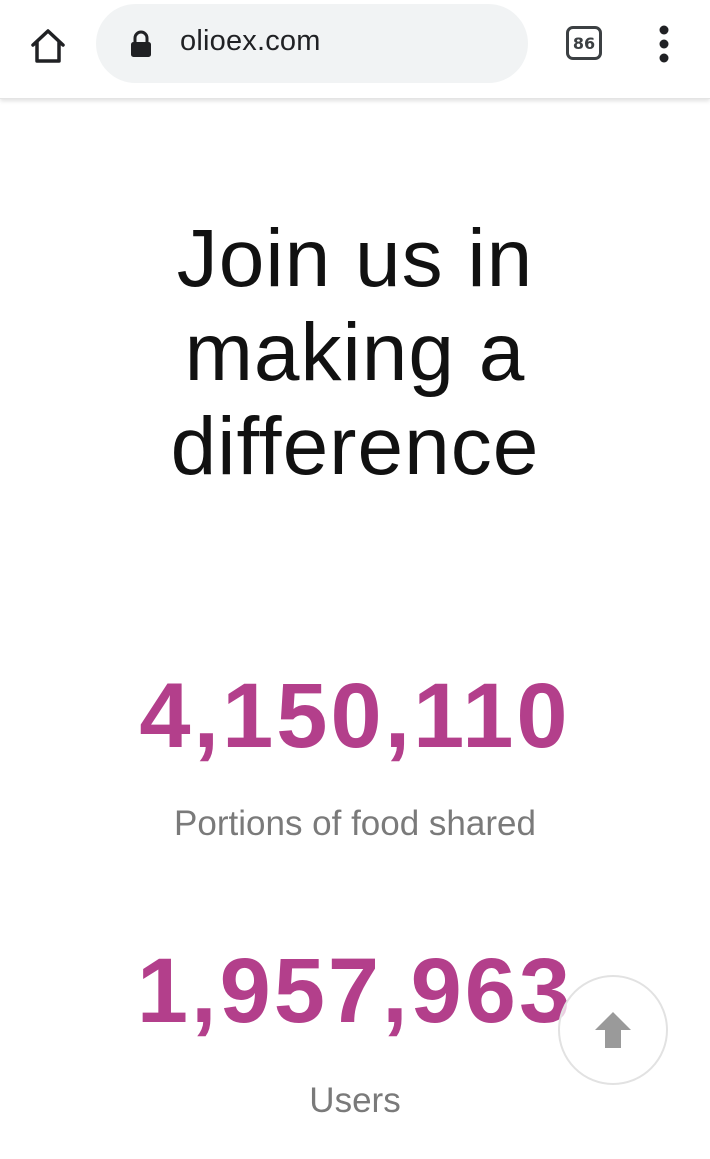 The height and width of the screenshot is (1159, 710). What do you see at coordinates (250, 41) in the screenshot?
I see `url-text: olioex.com` at bounding box center [250, 41].